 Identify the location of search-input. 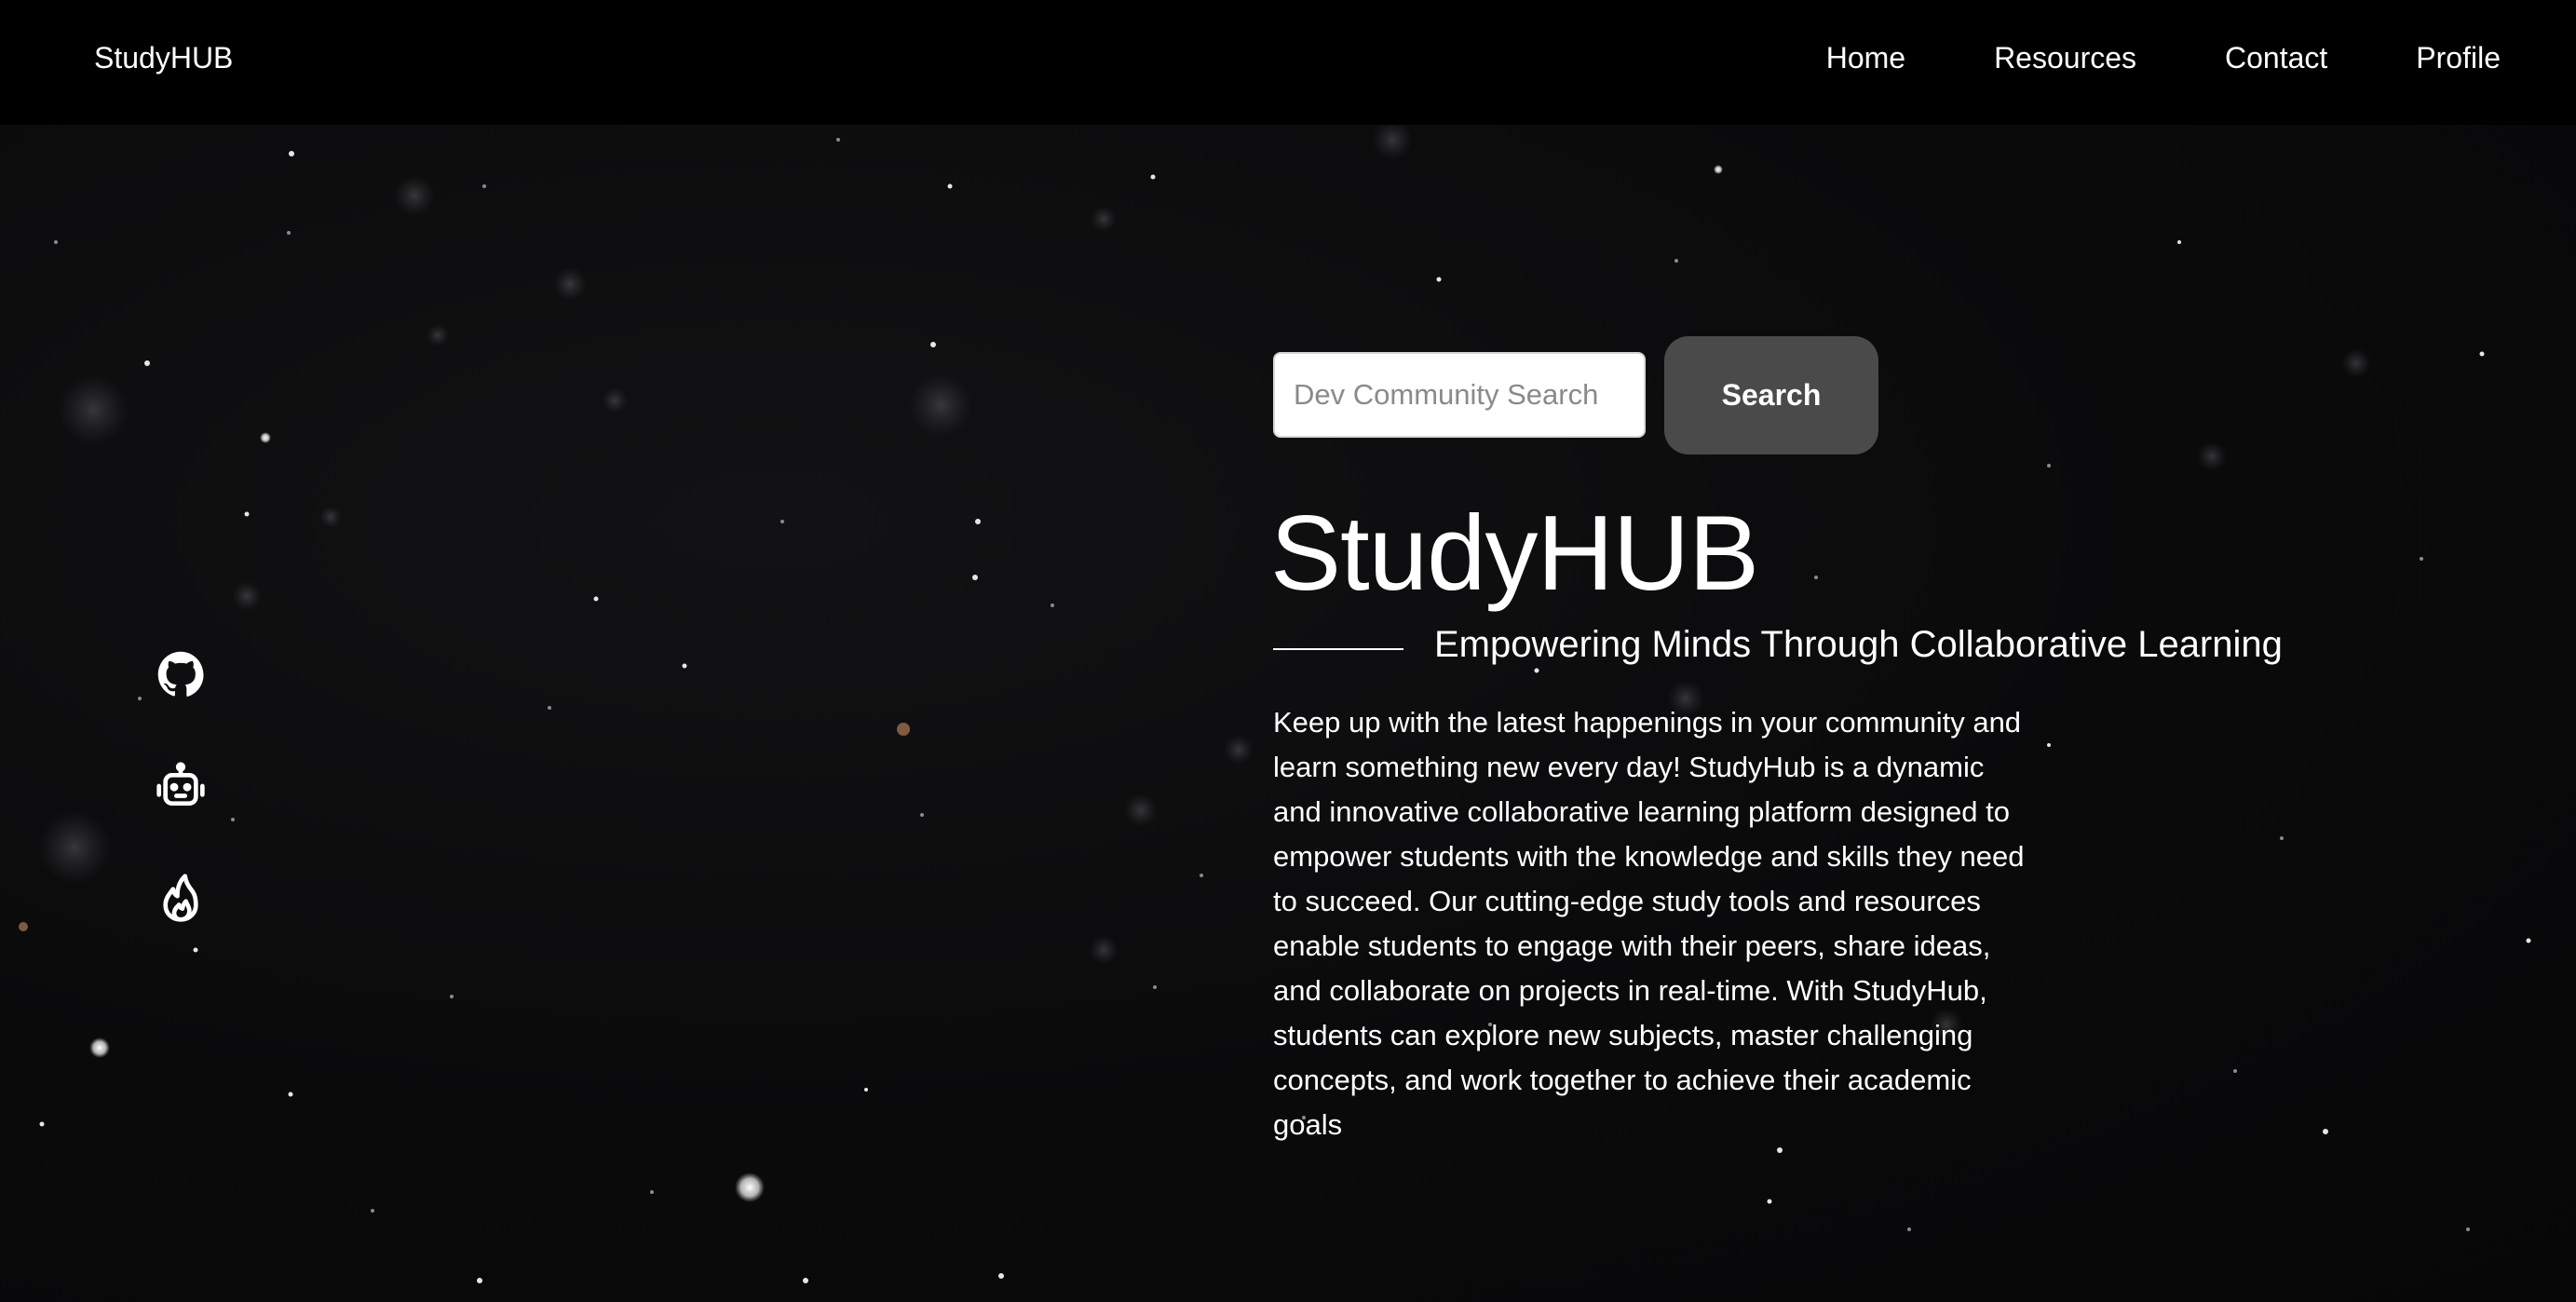
(1459, 395).